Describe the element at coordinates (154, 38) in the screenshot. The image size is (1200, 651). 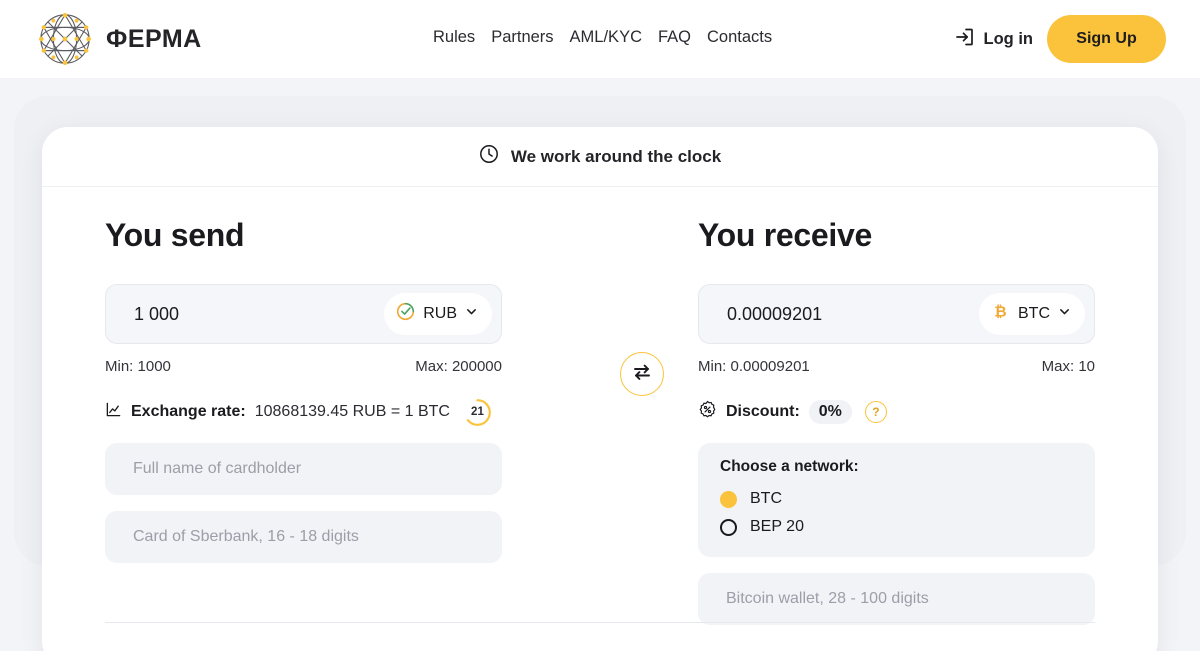
I see `brand-name: ФЕРМА` at that location.